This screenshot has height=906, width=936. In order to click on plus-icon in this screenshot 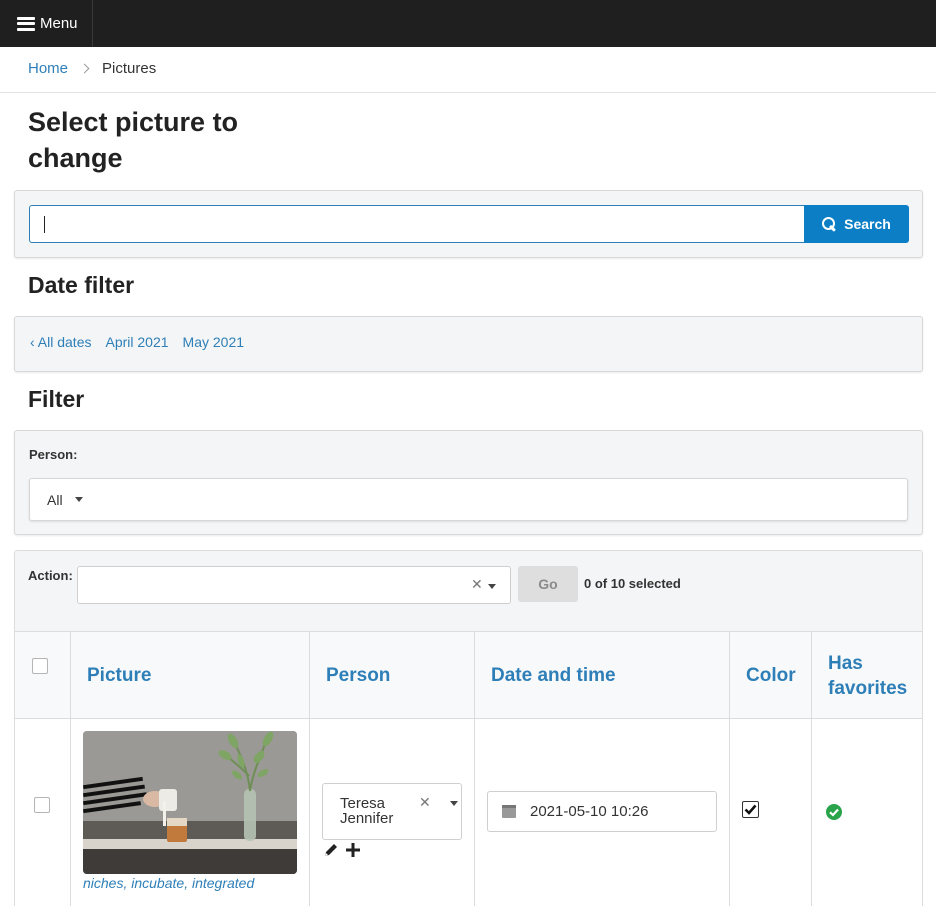, I will do `click(353, 850)`.